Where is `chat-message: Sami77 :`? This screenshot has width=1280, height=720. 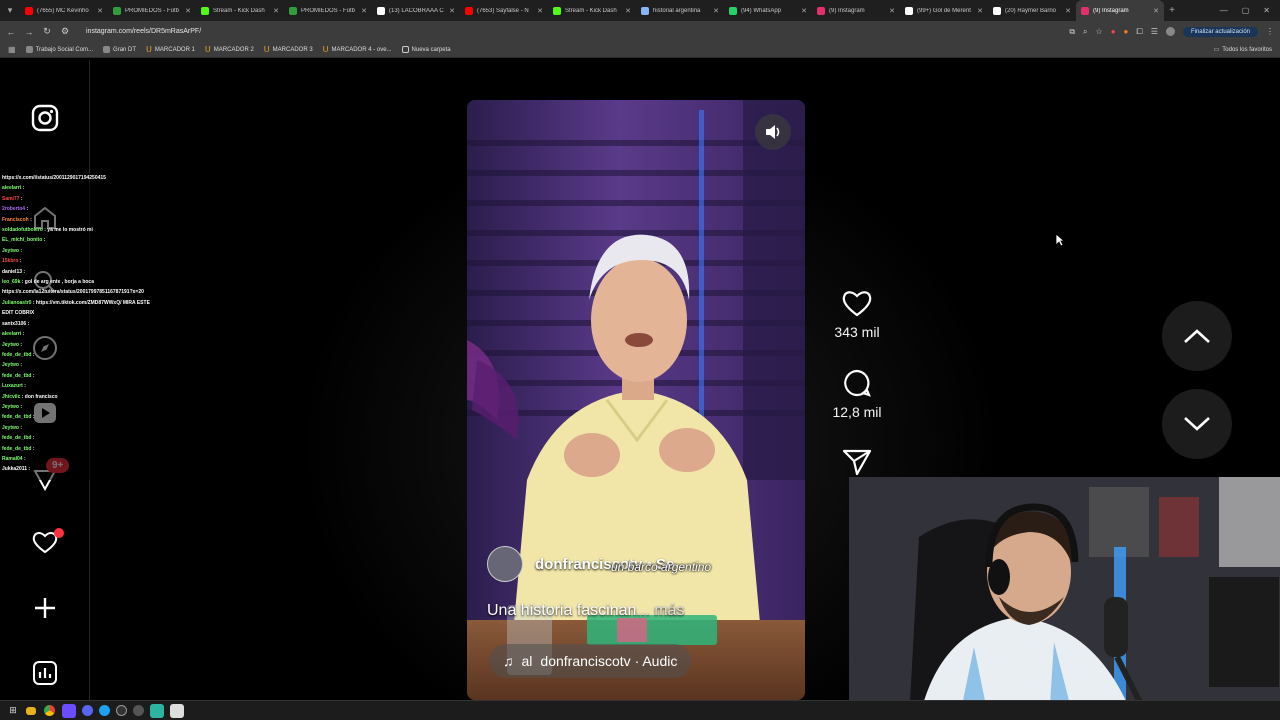
chat-message: Sami77 : is located at coordinates (87, 199).